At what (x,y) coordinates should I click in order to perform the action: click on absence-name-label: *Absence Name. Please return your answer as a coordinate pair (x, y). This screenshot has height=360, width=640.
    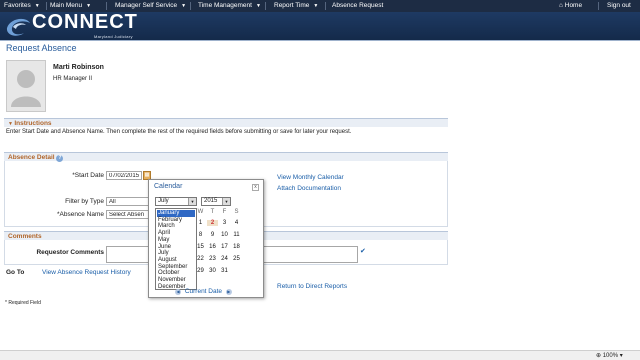
    Looking at the image, I should click on (80, 214).